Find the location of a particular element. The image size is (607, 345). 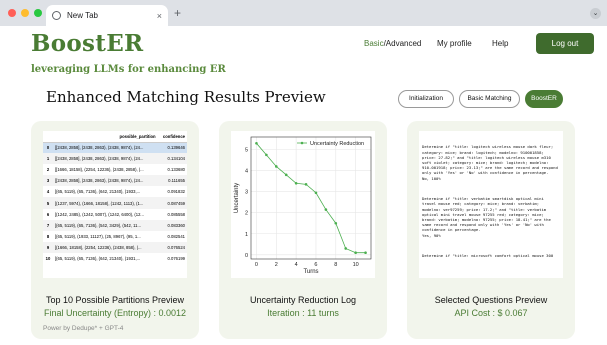

table-header-row: possible_partition confidence is located at coordinates (115, 137).